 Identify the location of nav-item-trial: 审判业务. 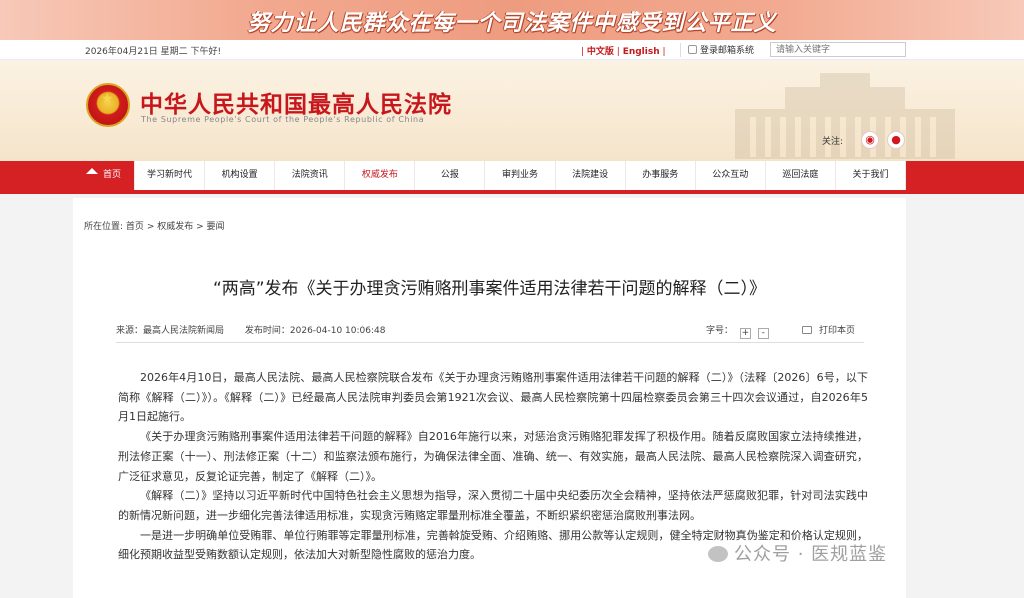
(520, 175).